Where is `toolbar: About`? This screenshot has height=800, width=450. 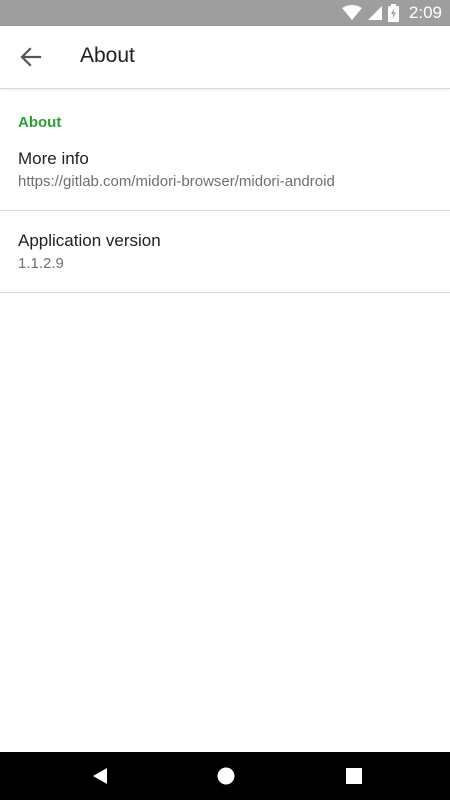
toolbar: About is located at coordinates (225, 57).